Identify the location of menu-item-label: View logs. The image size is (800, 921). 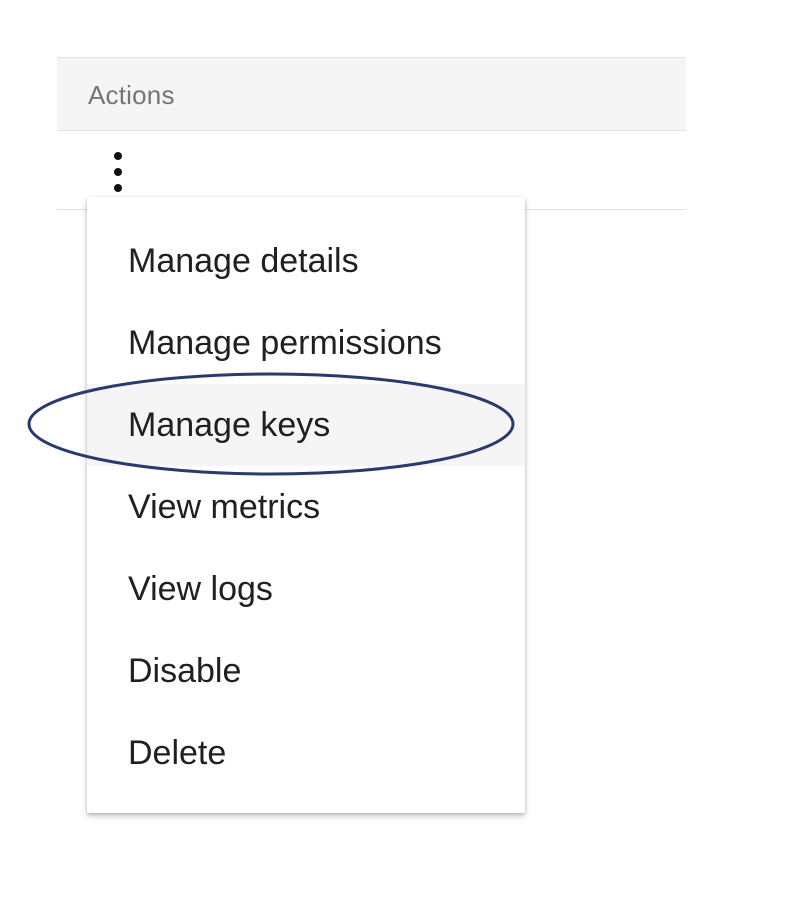
(200, 589).